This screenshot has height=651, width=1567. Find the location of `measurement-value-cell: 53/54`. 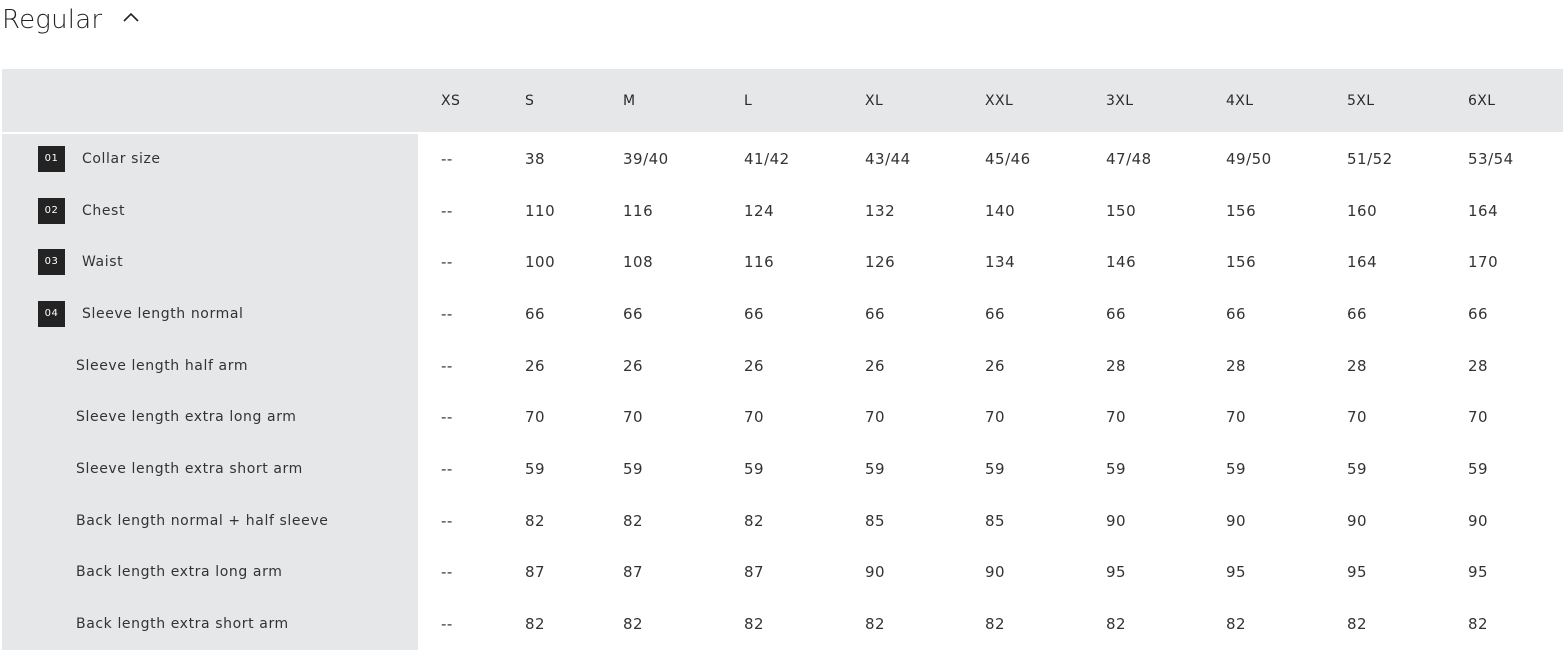

measurement-value-cell: 53/54 is located at coordinates (1491, 159).